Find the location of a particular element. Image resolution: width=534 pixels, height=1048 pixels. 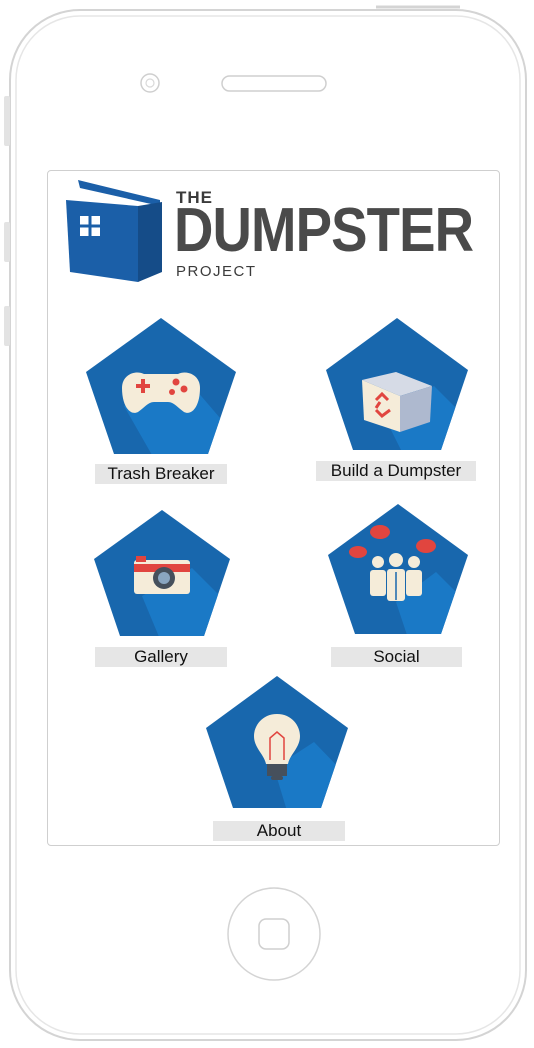

menu-item-label-trash-breaker: Trash Breaker is located at coordinates (161, 474).